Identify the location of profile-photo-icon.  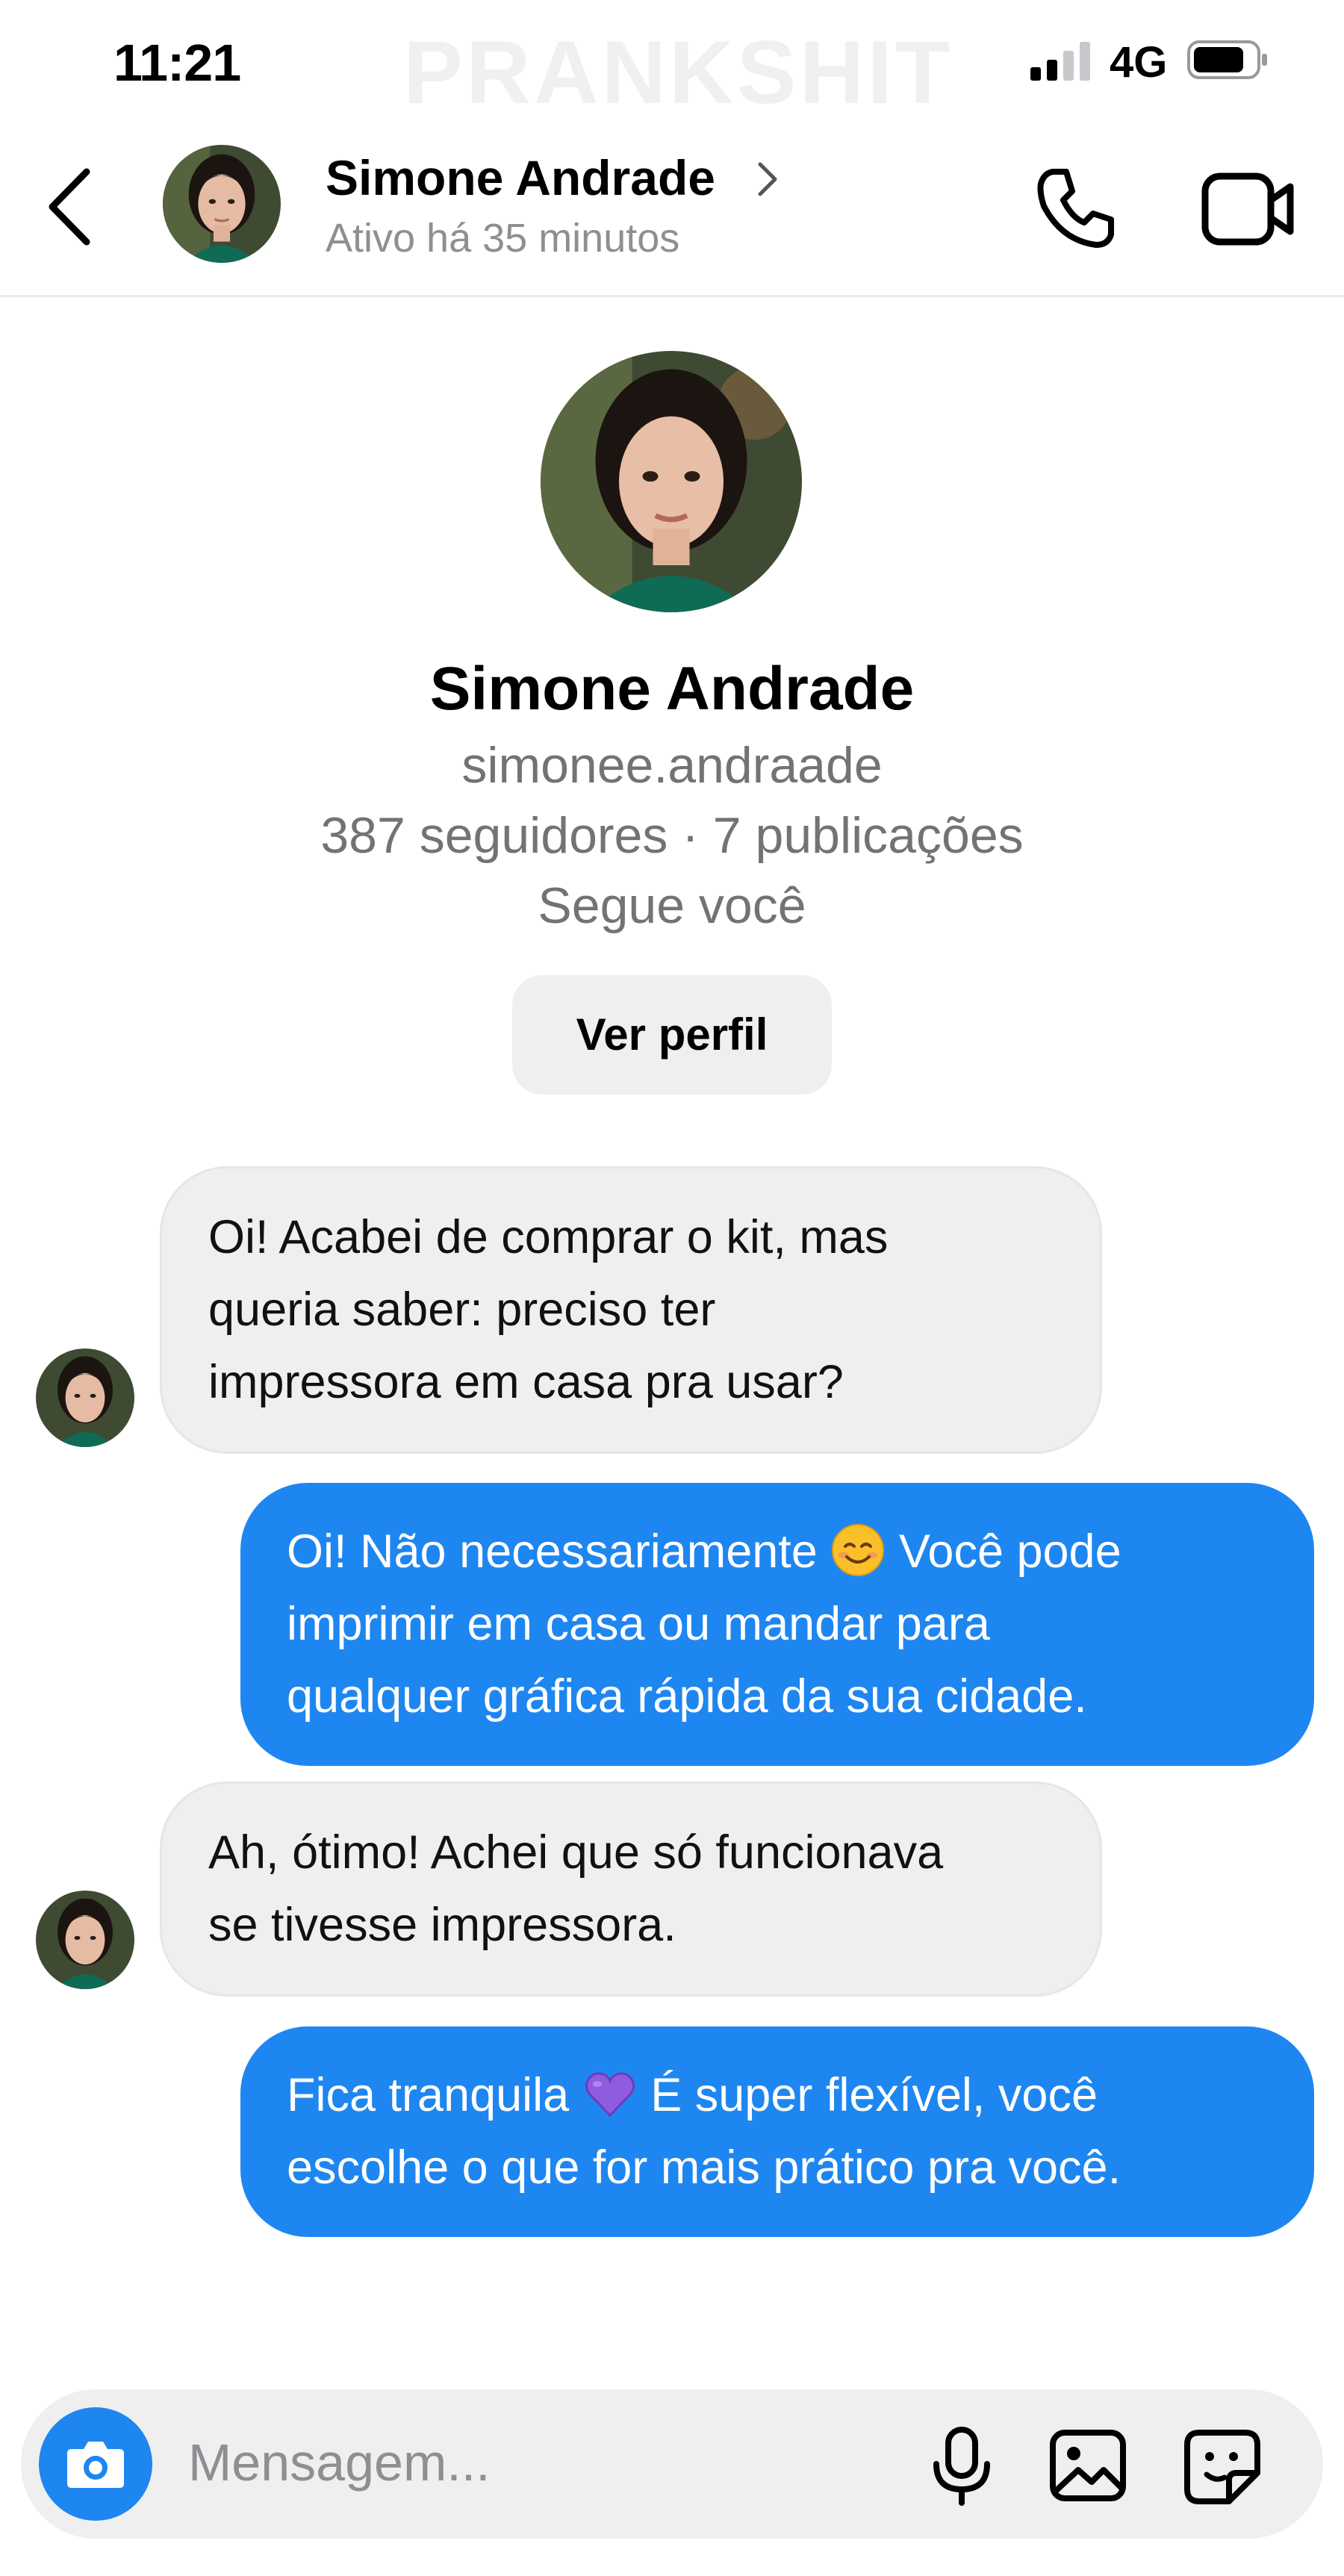
(671, 481).